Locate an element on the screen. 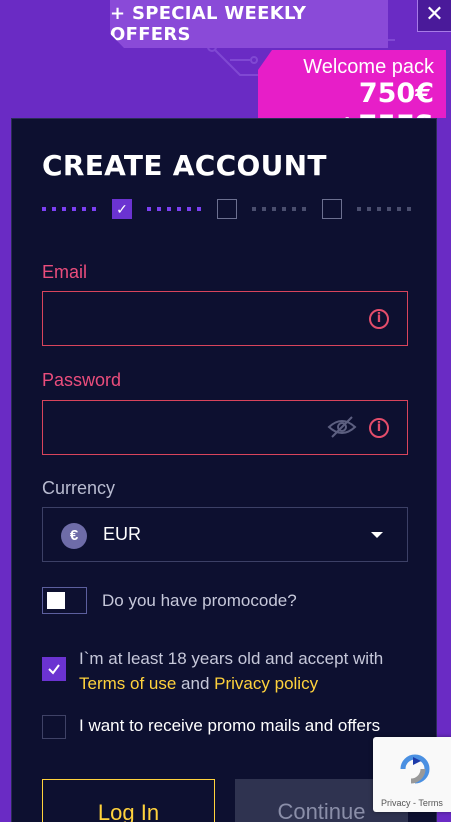 The height and width of the screenshot is (822, 451). close-button: ✕ is located at coordinates (434, 16).